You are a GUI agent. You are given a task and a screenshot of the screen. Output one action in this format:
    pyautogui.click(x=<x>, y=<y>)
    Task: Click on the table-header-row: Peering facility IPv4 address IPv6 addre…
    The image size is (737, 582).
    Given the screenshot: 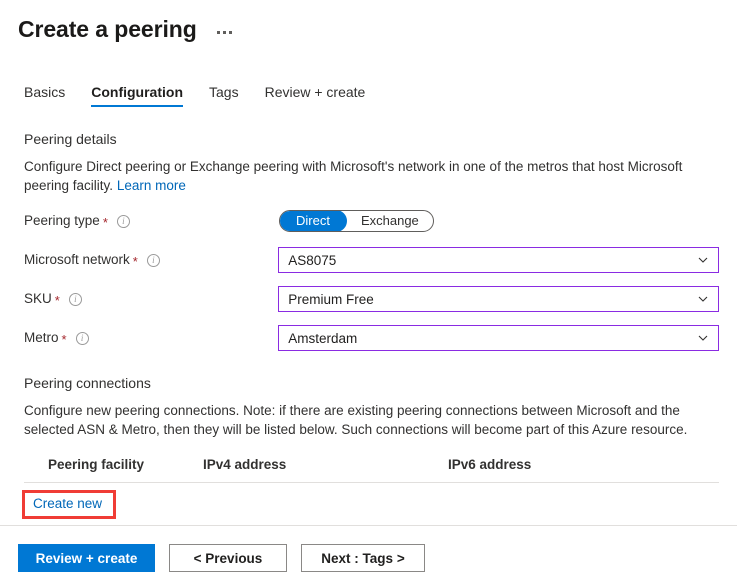 What is the action you would take?
    pyautogui.click(x=371, y=469)
    